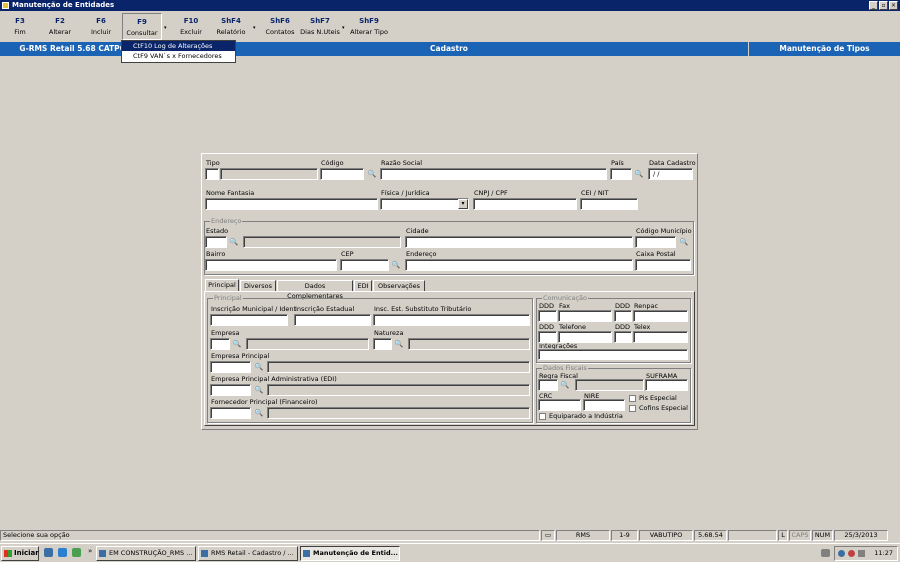 This screenshot has height=562, width=900. Describe the element at coordinates (90, 551) in the screenshot. I see `quicklaunch-more-icon: »` at that location.